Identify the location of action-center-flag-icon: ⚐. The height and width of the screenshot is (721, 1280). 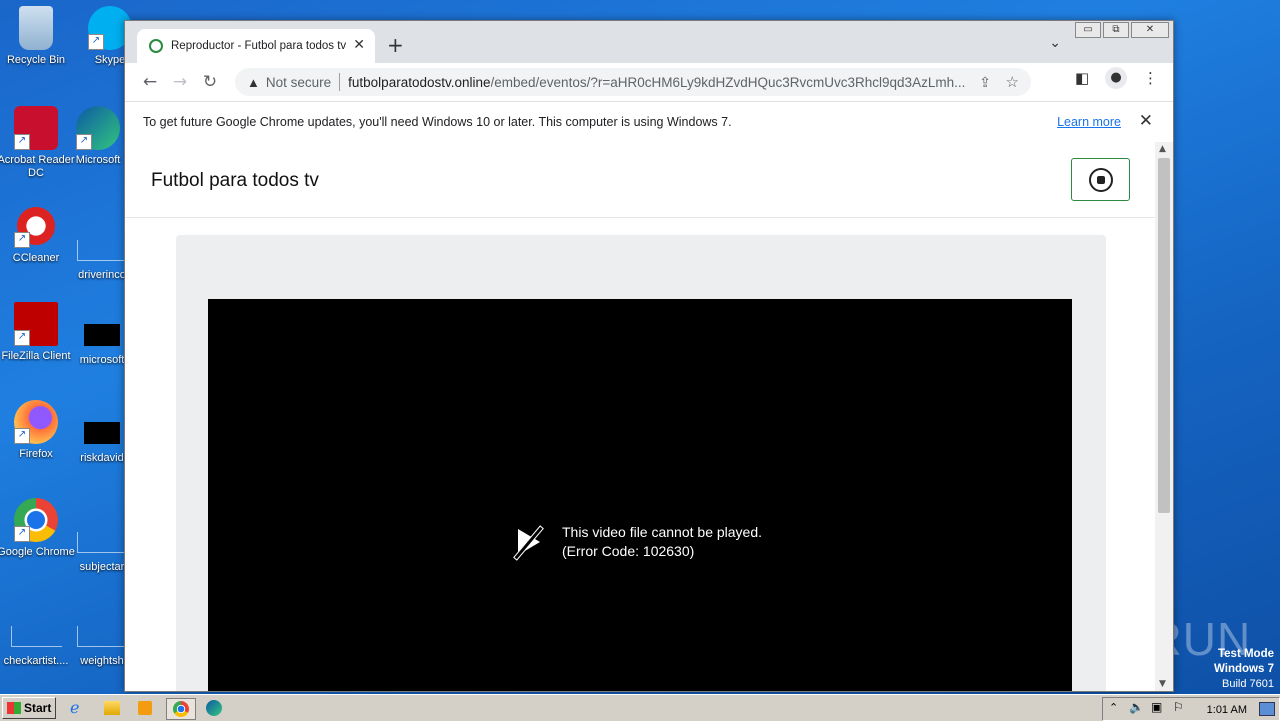
(1178, 707).